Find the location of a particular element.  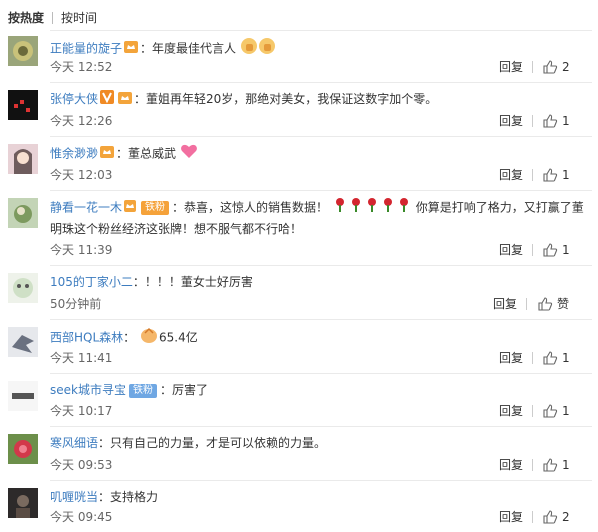

comment-body: 厉害了 is located at coordinates (189, 390).